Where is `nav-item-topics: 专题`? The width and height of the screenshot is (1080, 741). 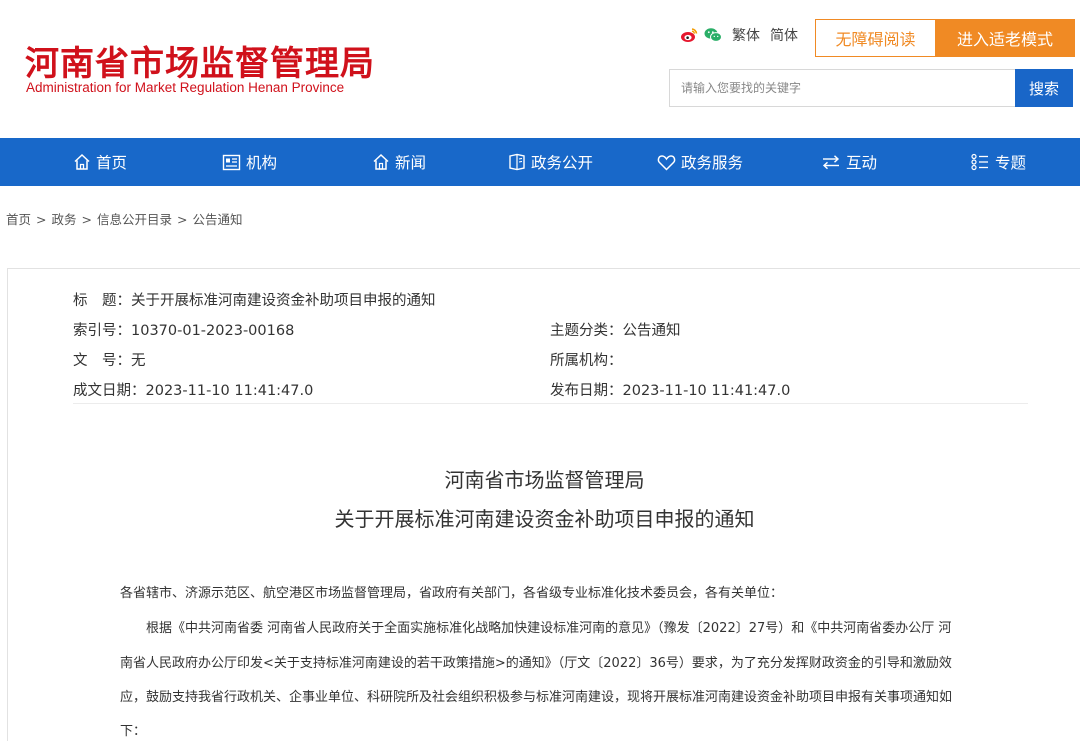 nav-item-topics: 专题 is located at coordinates (998, 162).